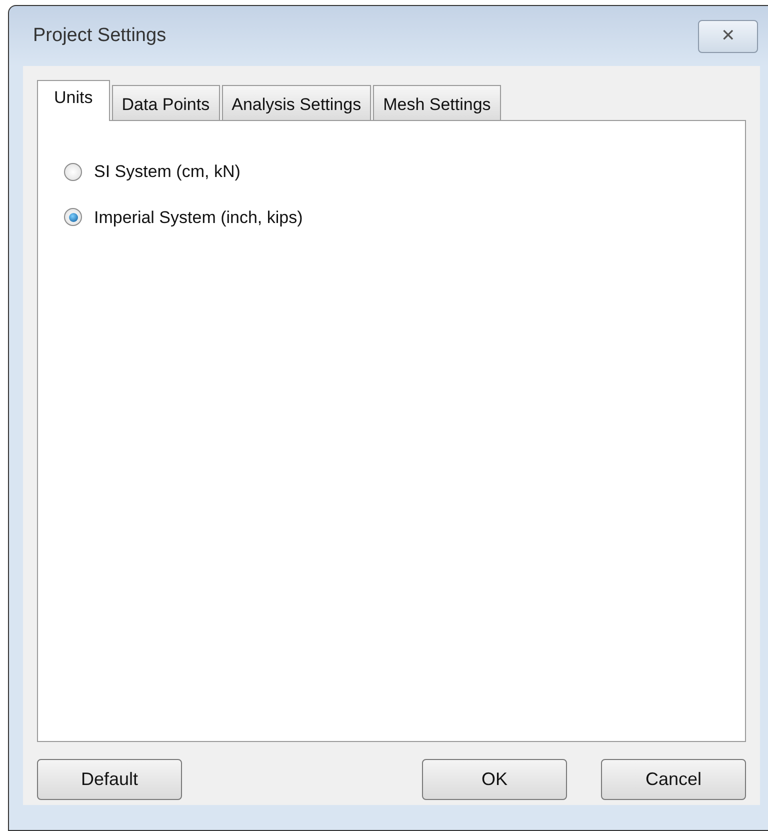  I want to click on radio-label: Imperial System (inch, kips), so click(198, 217).